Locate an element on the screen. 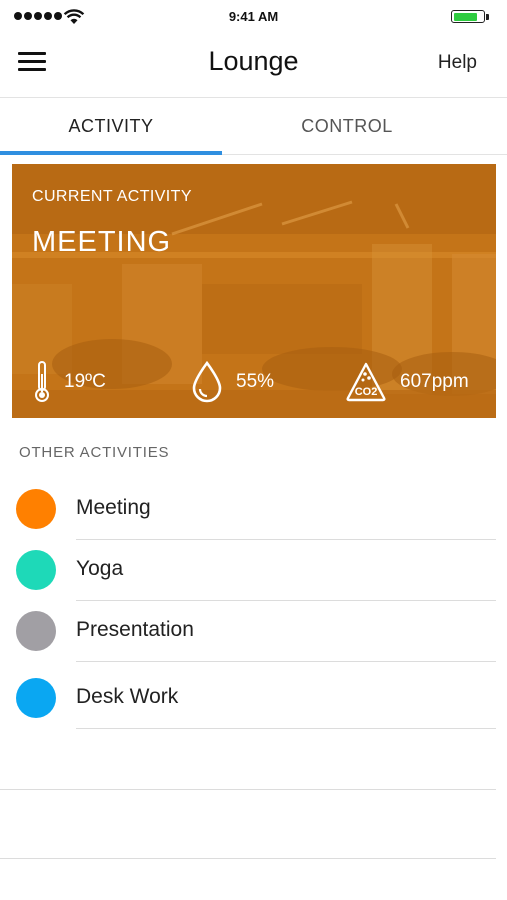  battery-tip is located at coordinates (487, 17).